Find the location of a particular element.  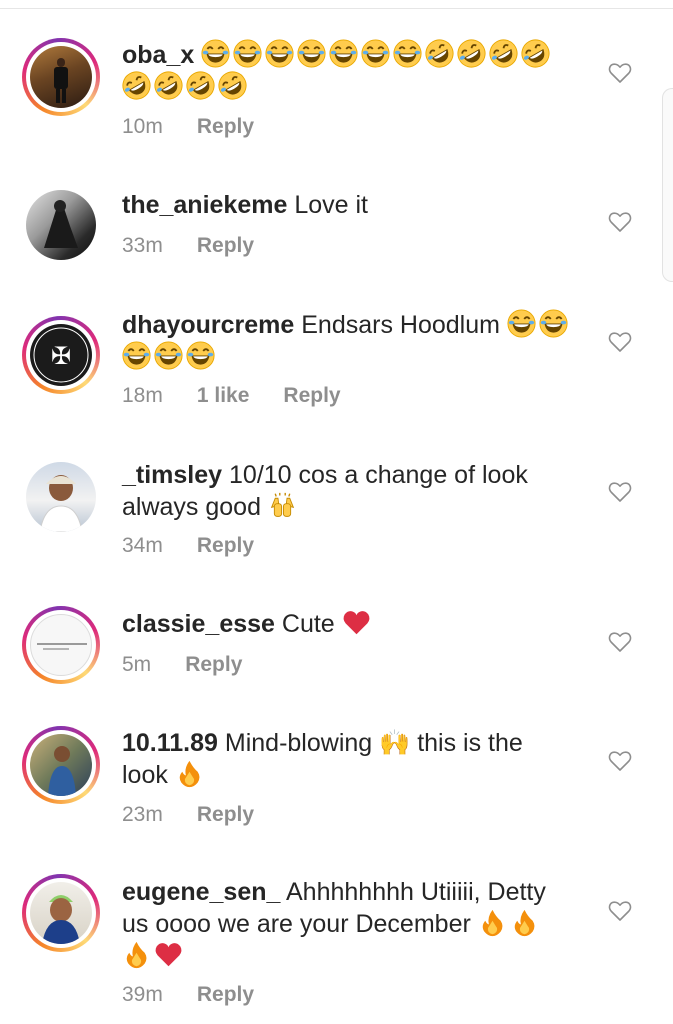

comment-username: eugene_sen_ is located at coordinates (201, 892).